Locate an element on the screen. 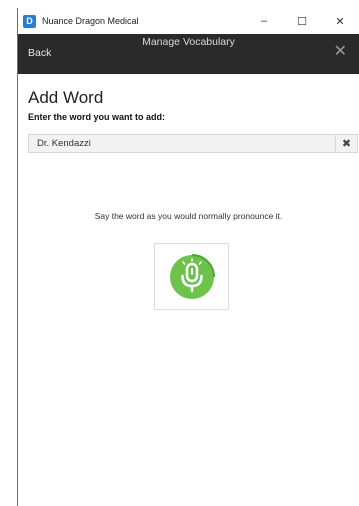  back-button: Back is located at coordinates (39, 53).